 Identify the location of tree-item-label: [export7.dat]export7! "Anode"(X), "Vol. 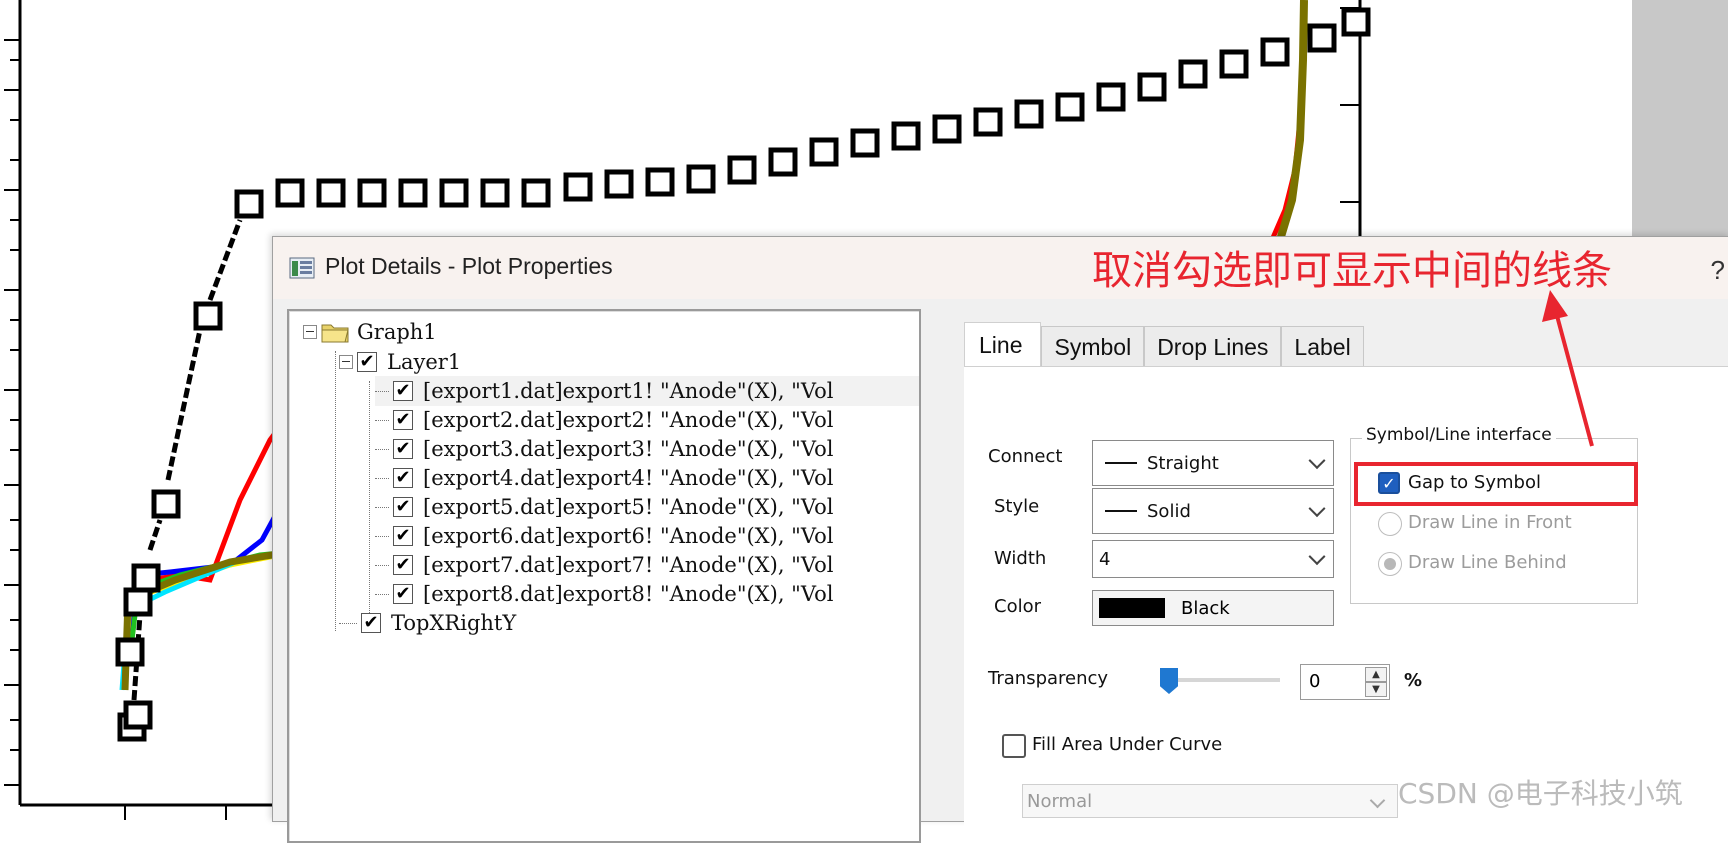
(628, 565).